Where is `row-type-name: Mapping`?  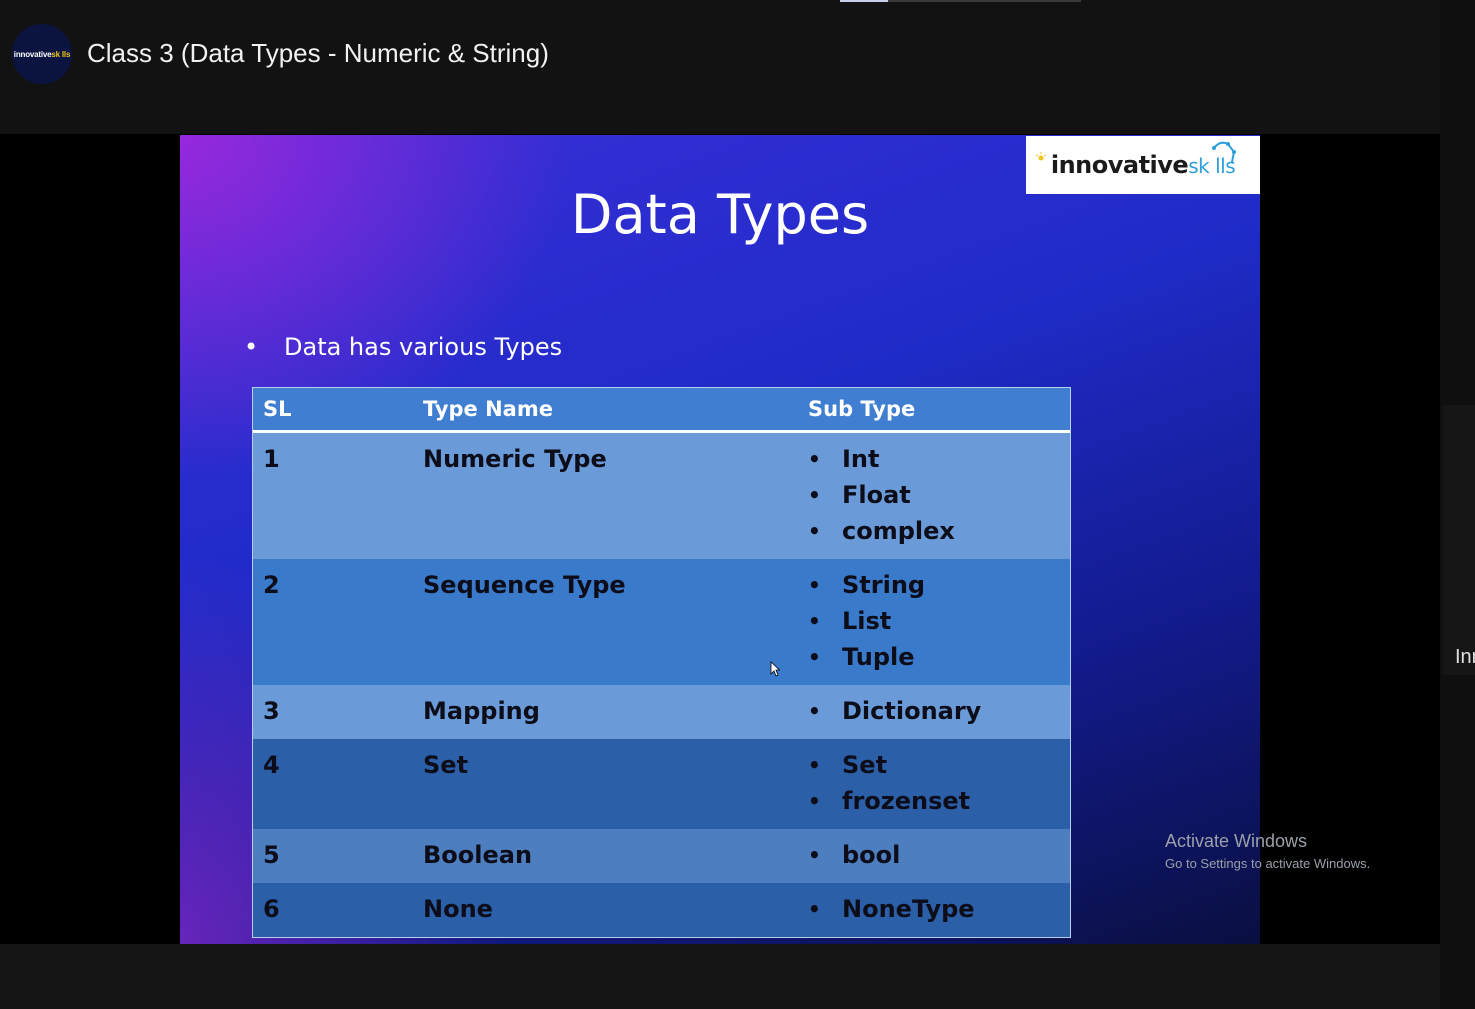
row-type-name: Mapping is located at coordinates (481, 711).